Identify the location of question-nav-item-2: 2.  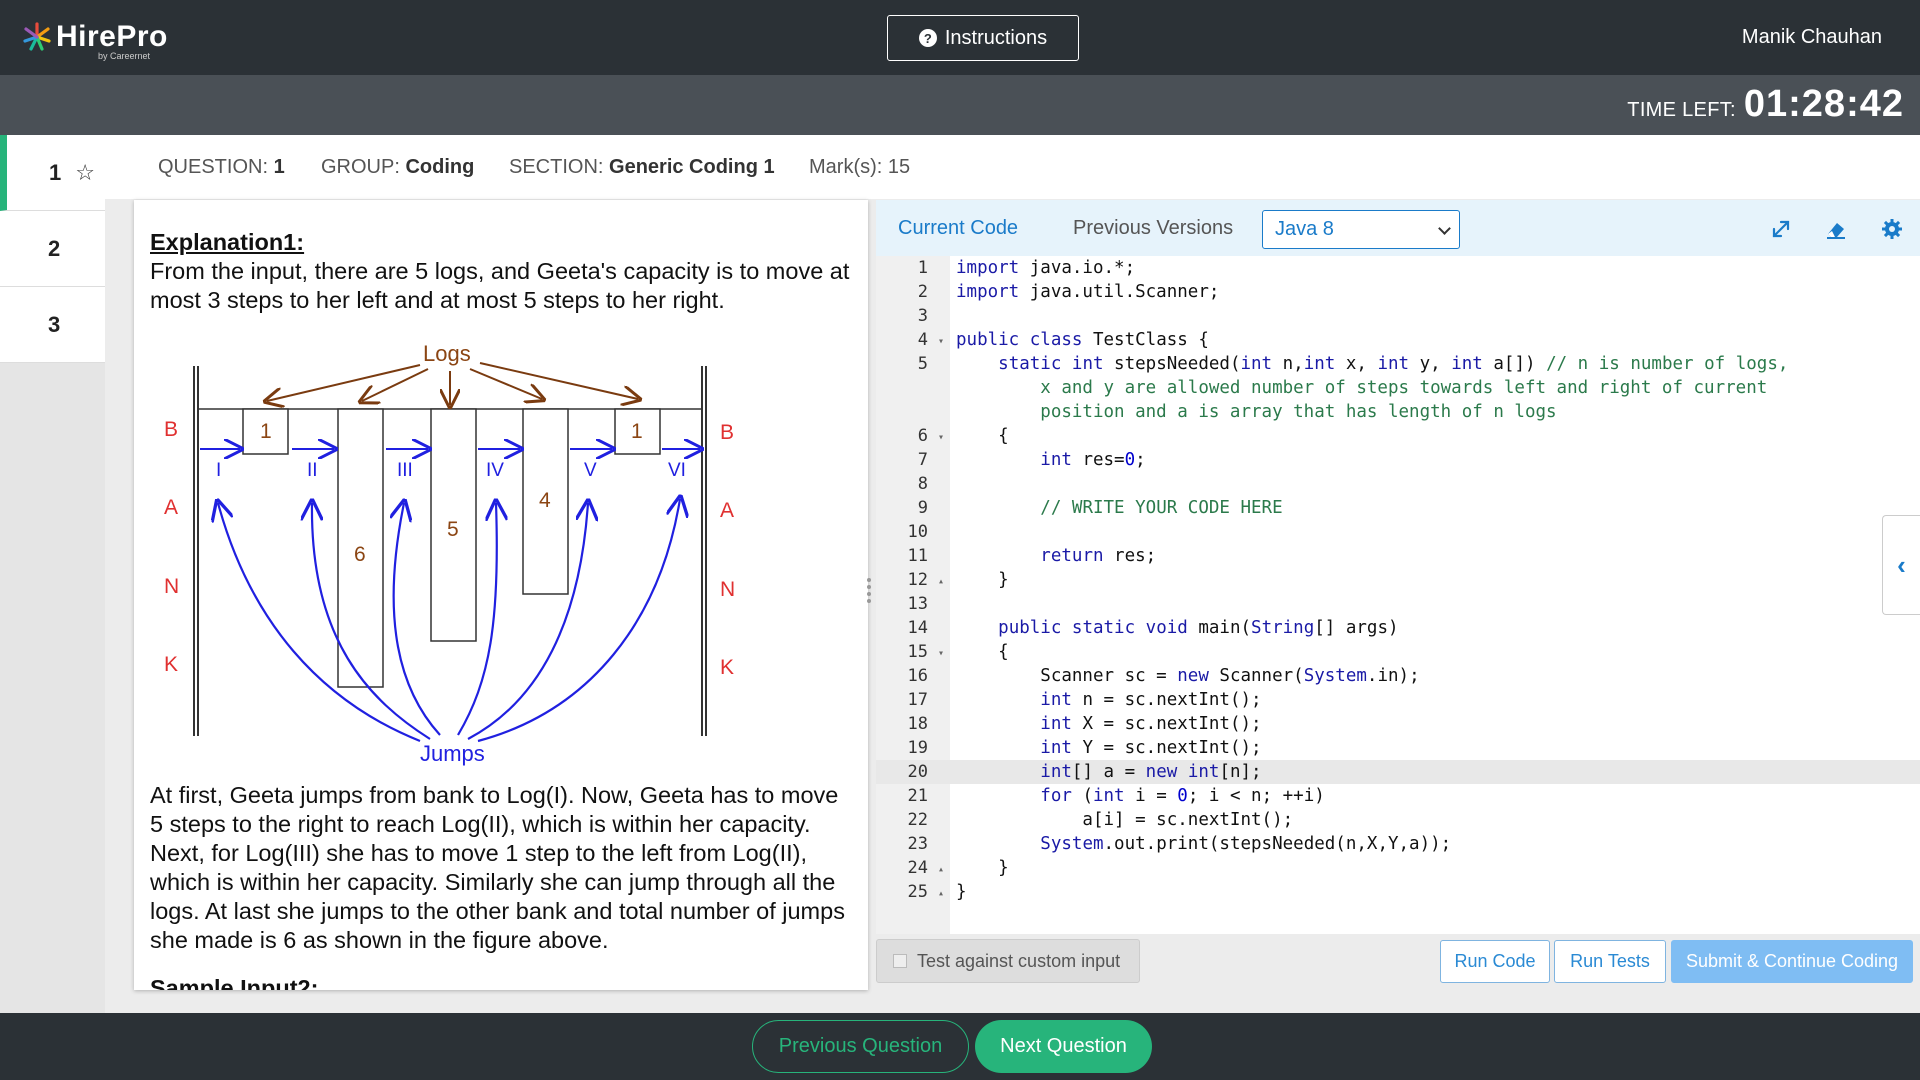
(52, 249).